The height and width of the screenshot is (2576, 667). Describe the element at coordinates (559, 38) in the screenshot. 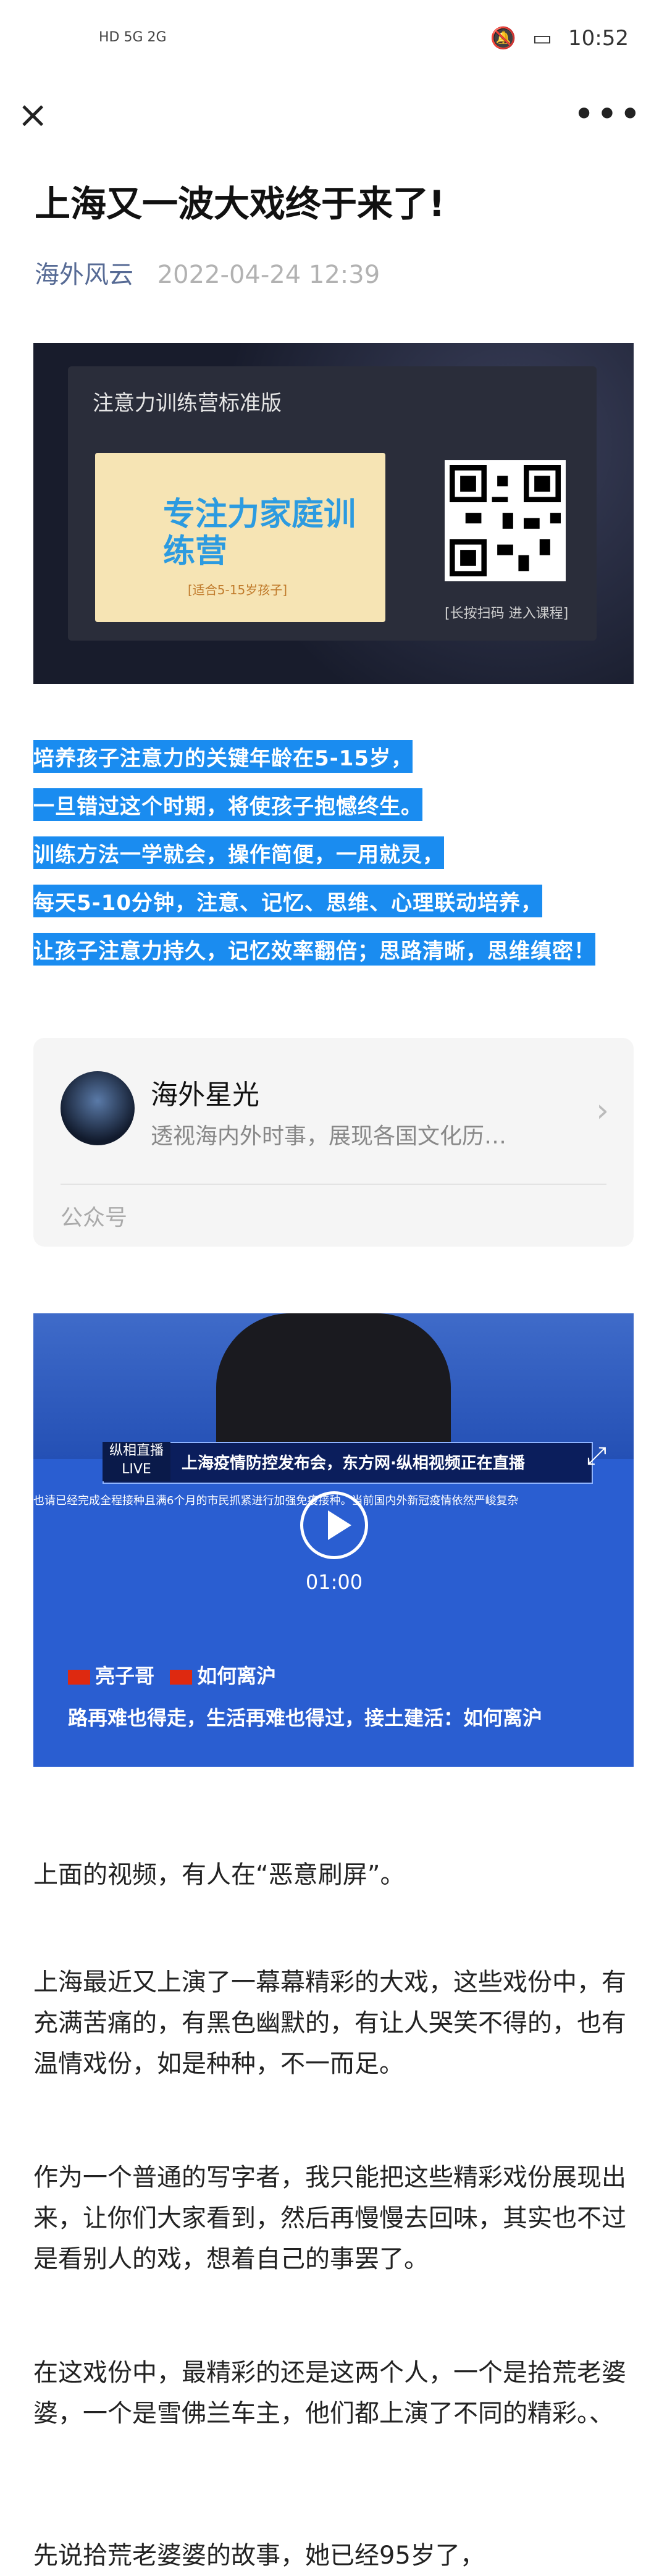

I see `status-right: 🔕 ▭ 10:52` at that location.